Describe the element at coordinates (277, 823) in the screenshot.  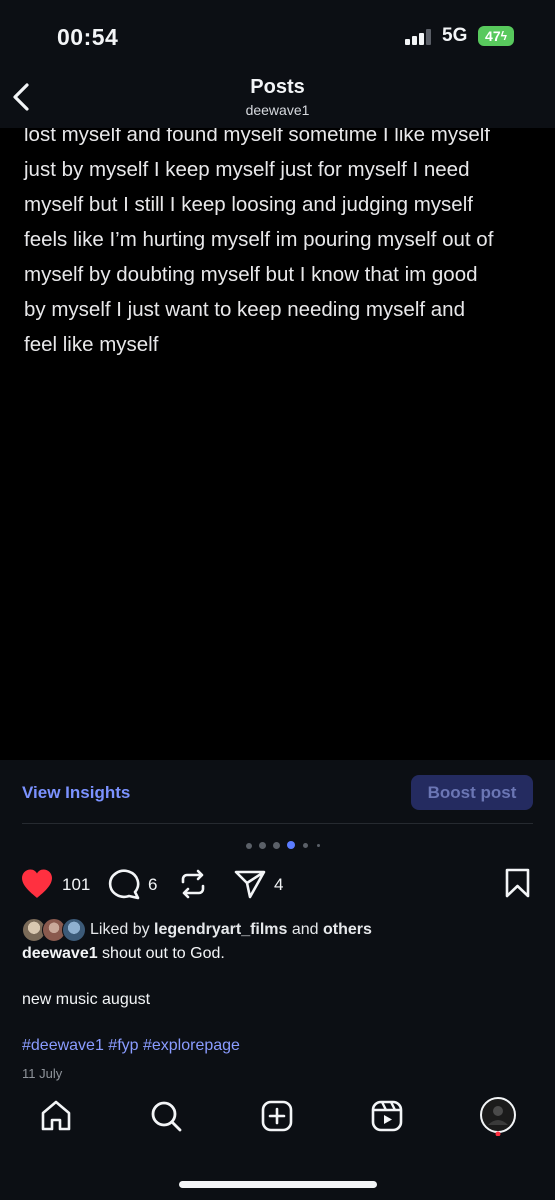
I see `divider` at that location.